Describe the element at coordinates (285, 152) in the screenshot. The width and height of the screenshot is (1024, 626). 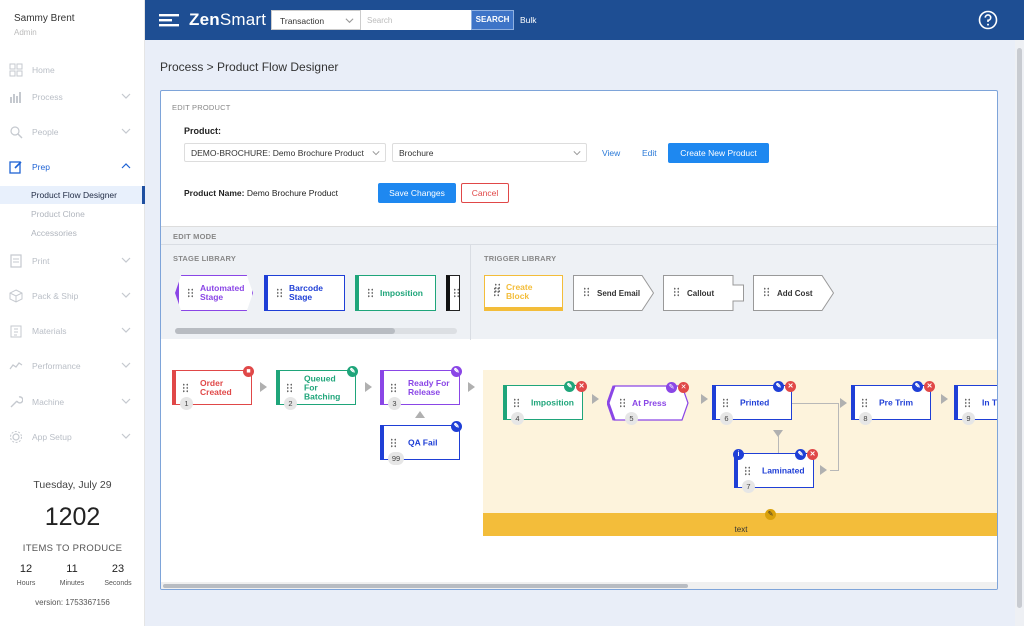
I see `product-select: DEMO-BROCHURE: Demo Brochure Product` at that location.